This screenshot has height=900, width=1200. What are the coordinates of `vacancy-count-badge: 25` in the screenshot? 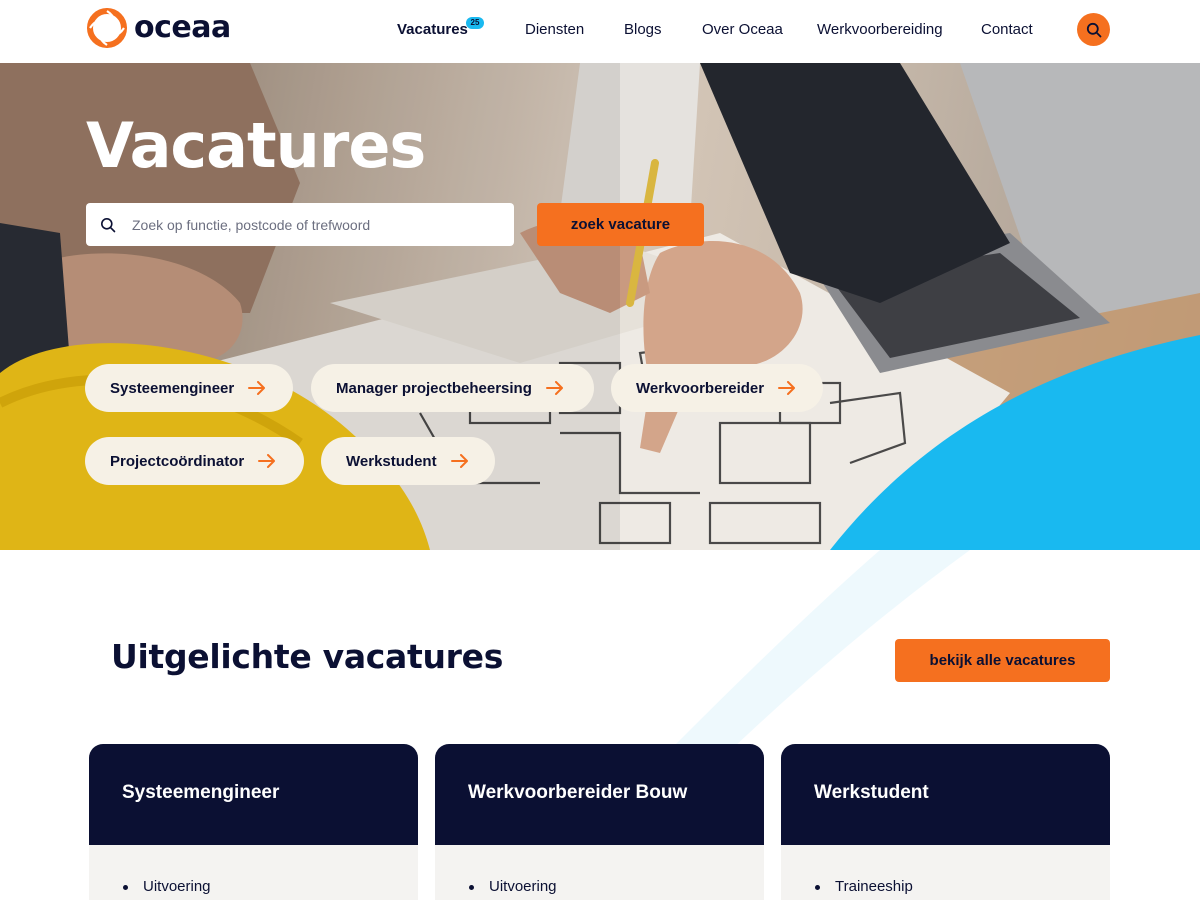 It's located at (475, 23).